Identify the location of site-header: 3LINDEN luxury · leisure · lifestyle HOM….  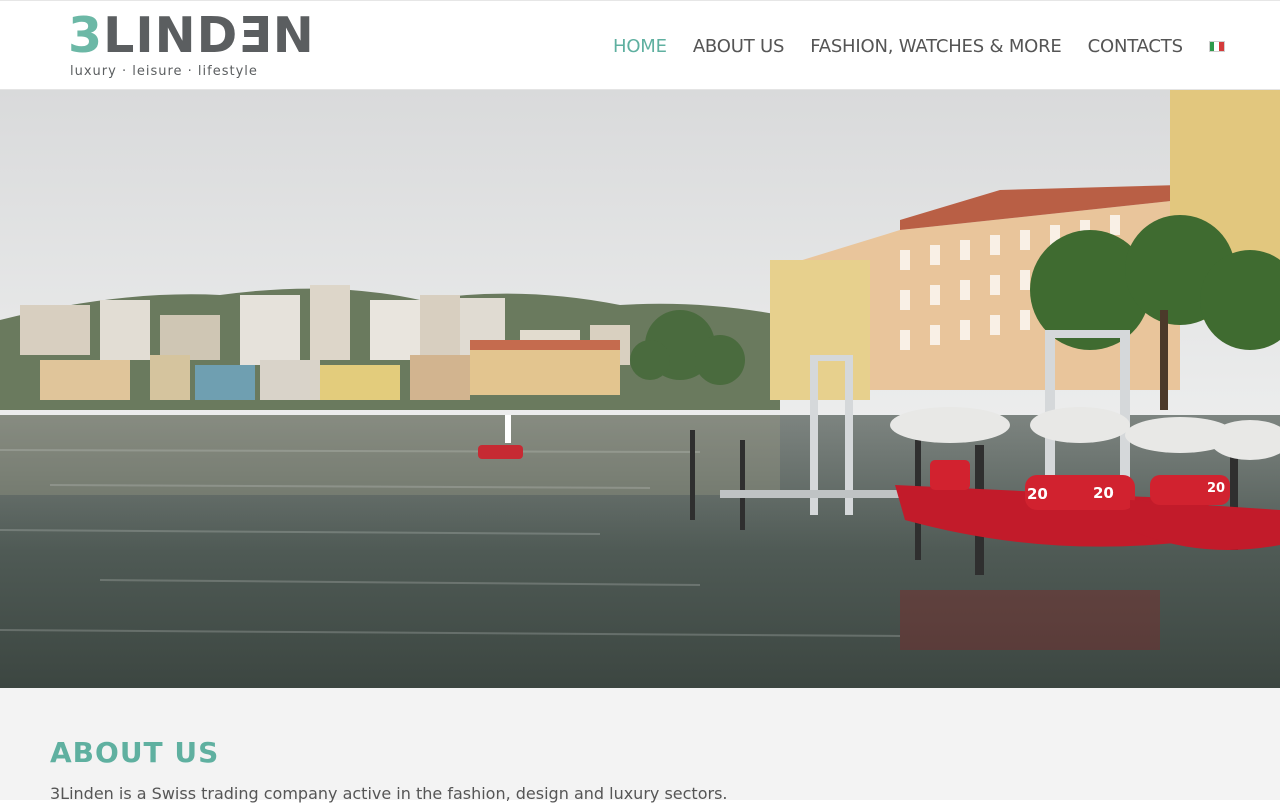
(640, 46).